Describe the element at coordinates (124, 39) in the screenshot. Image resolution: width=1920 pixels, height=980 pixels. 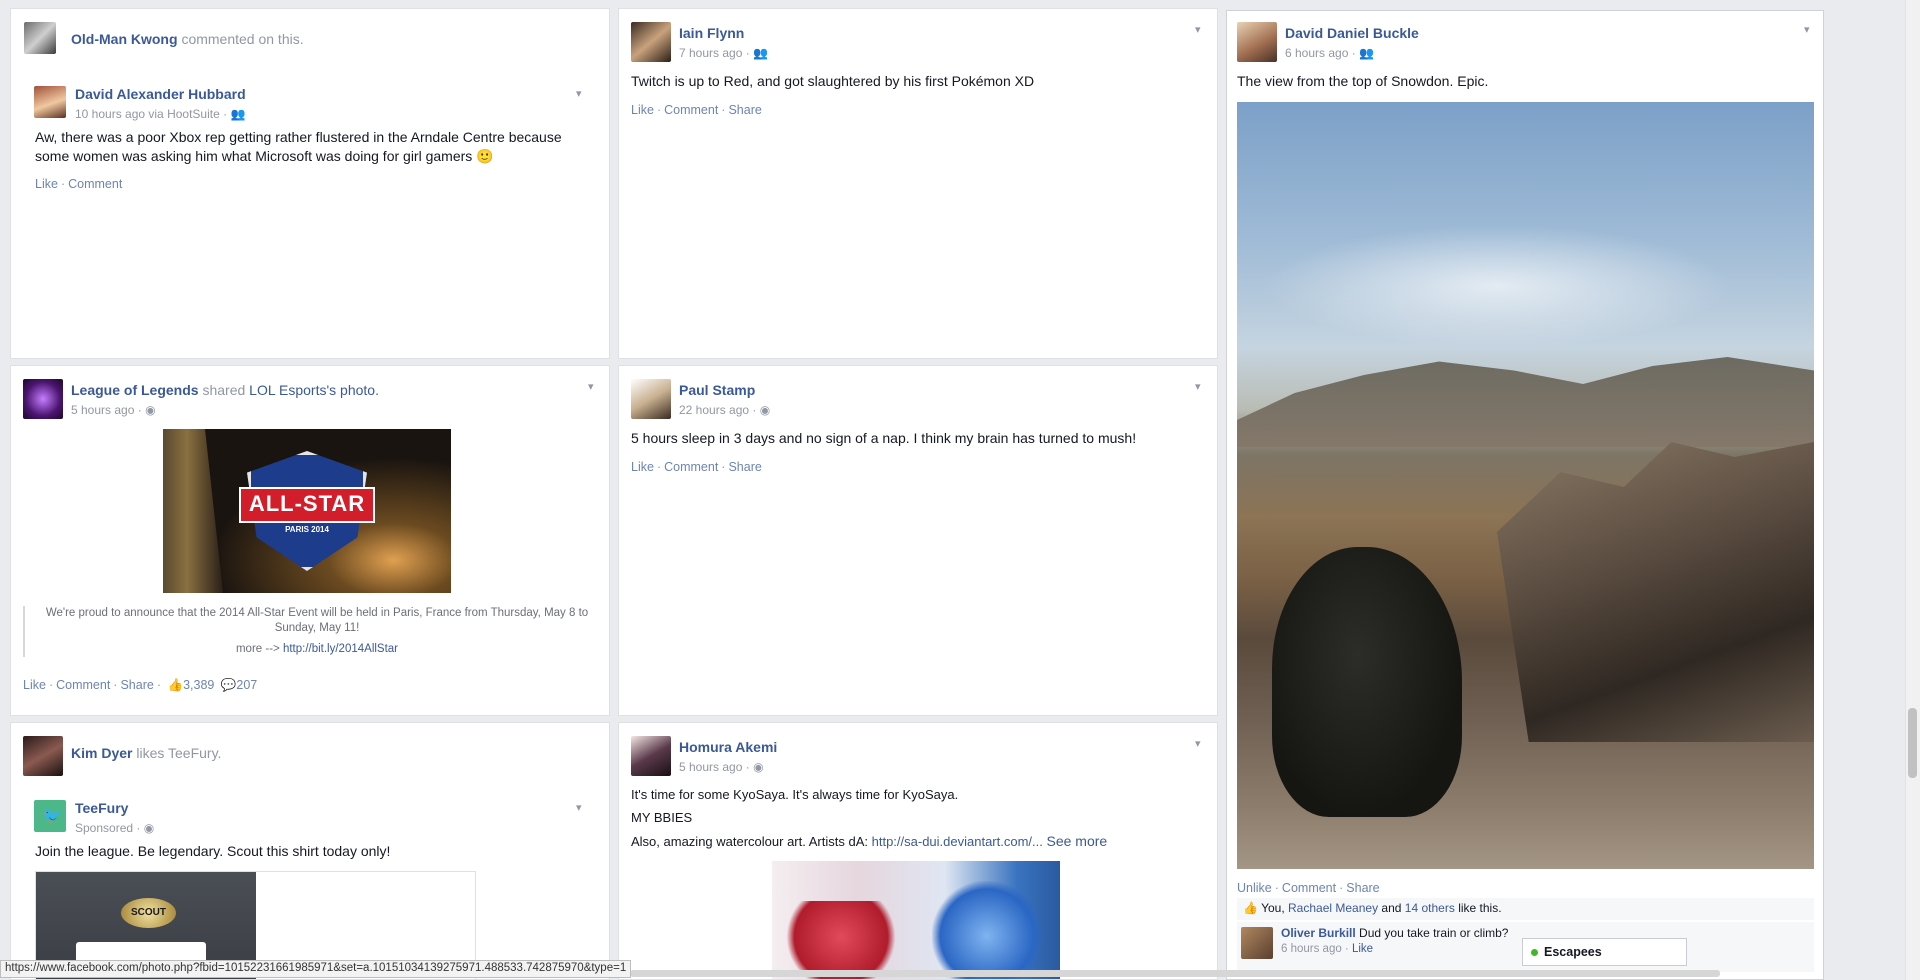
I see `actor-name: Old-Man Kwong` at that location.